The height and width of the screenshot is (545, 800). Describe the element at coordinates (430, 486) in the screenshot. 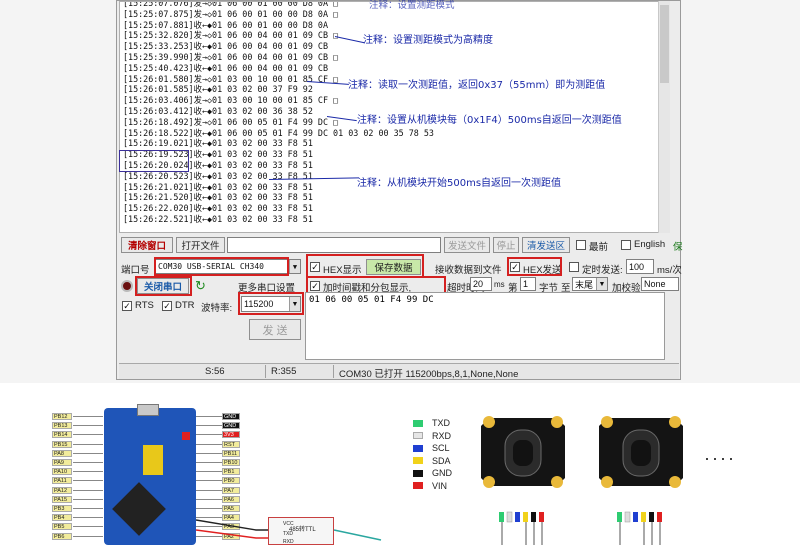

I see `legend-item: VIN` at that location.